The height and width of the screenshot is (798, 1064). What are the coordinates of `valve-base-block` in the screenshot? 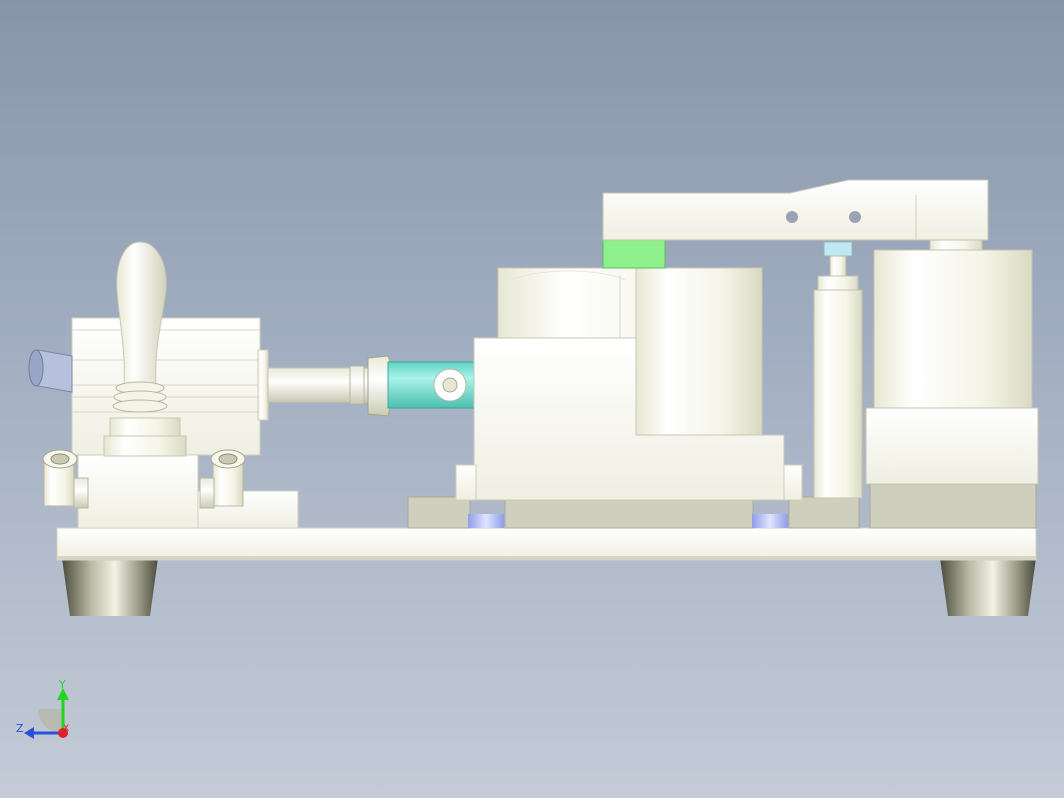 It's located at (138, 491).